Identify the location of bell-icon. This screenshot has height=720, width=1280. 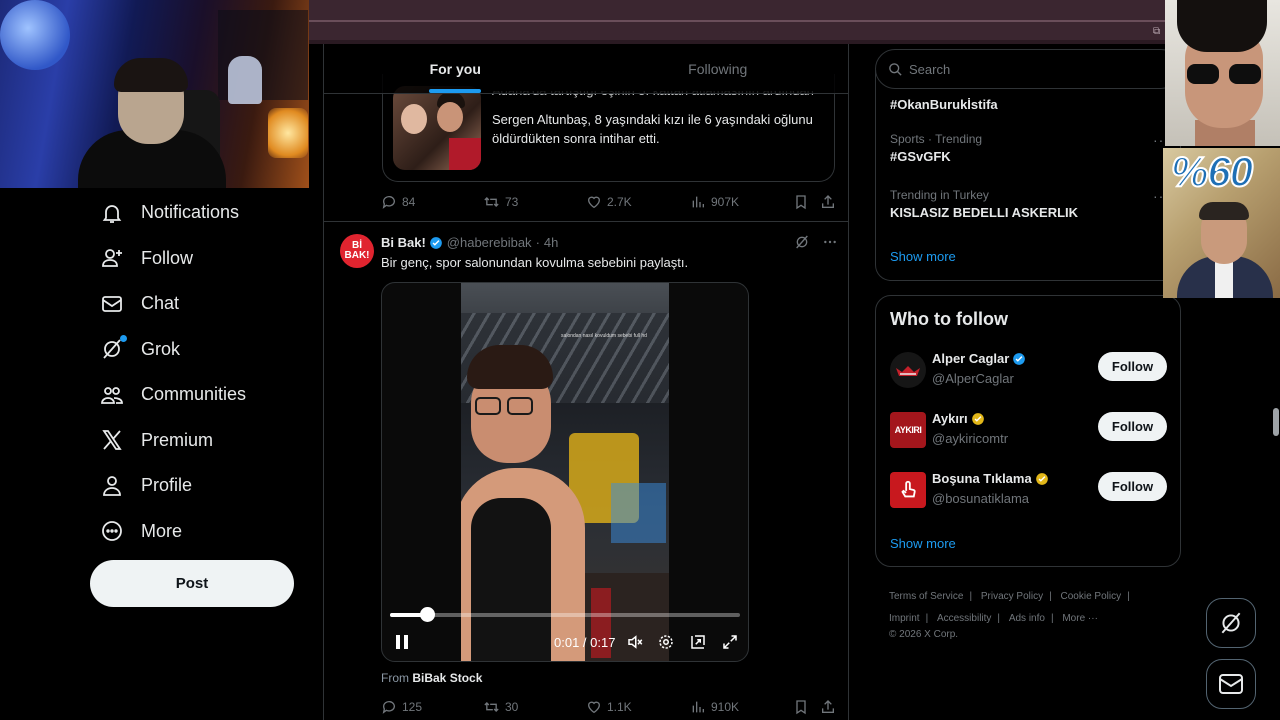
(112, 213).